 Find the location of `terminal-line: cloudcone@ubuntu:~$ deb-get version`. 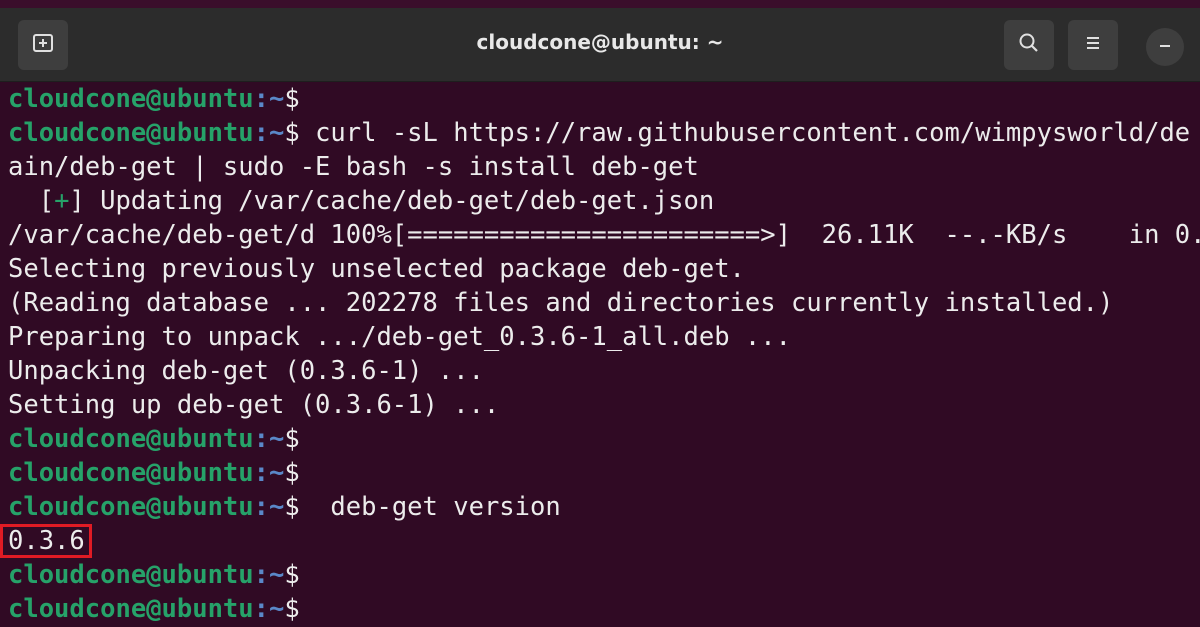

terminal-line: cloudcone@ubuntu:~$ deb-get version is located at coordinates (604, 507).